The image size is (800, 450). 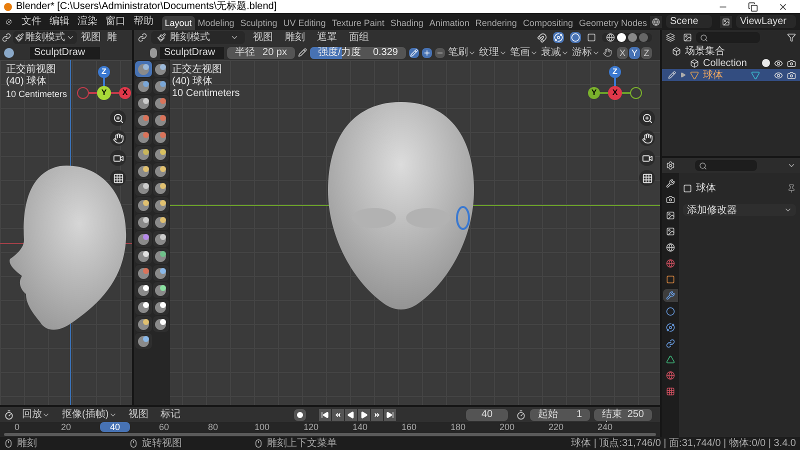 What do you see at coordinates (622, 52) in the screenshot?
I see `symmetry-axis-toggle: X` at bounding box center [622, 52].